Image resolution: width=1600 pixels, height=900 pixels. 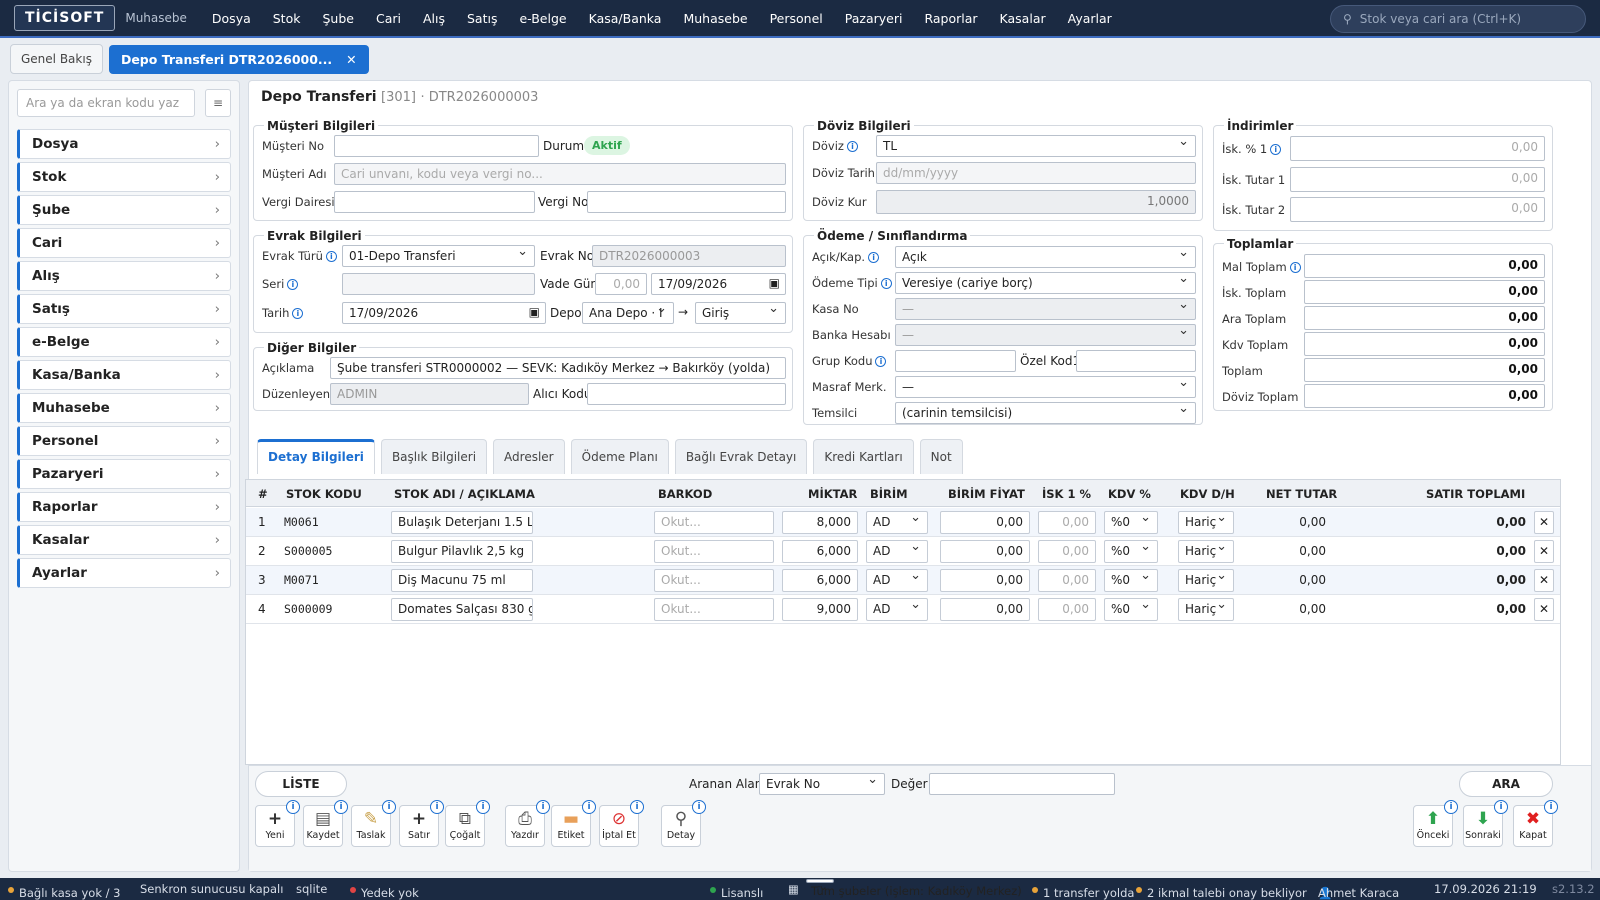 What do you see at coordinates (124, 474) in the screenshot?
I see `sidebar-item-pazaryeri: Pazaryeri ›` at bounding box center [124, 474].